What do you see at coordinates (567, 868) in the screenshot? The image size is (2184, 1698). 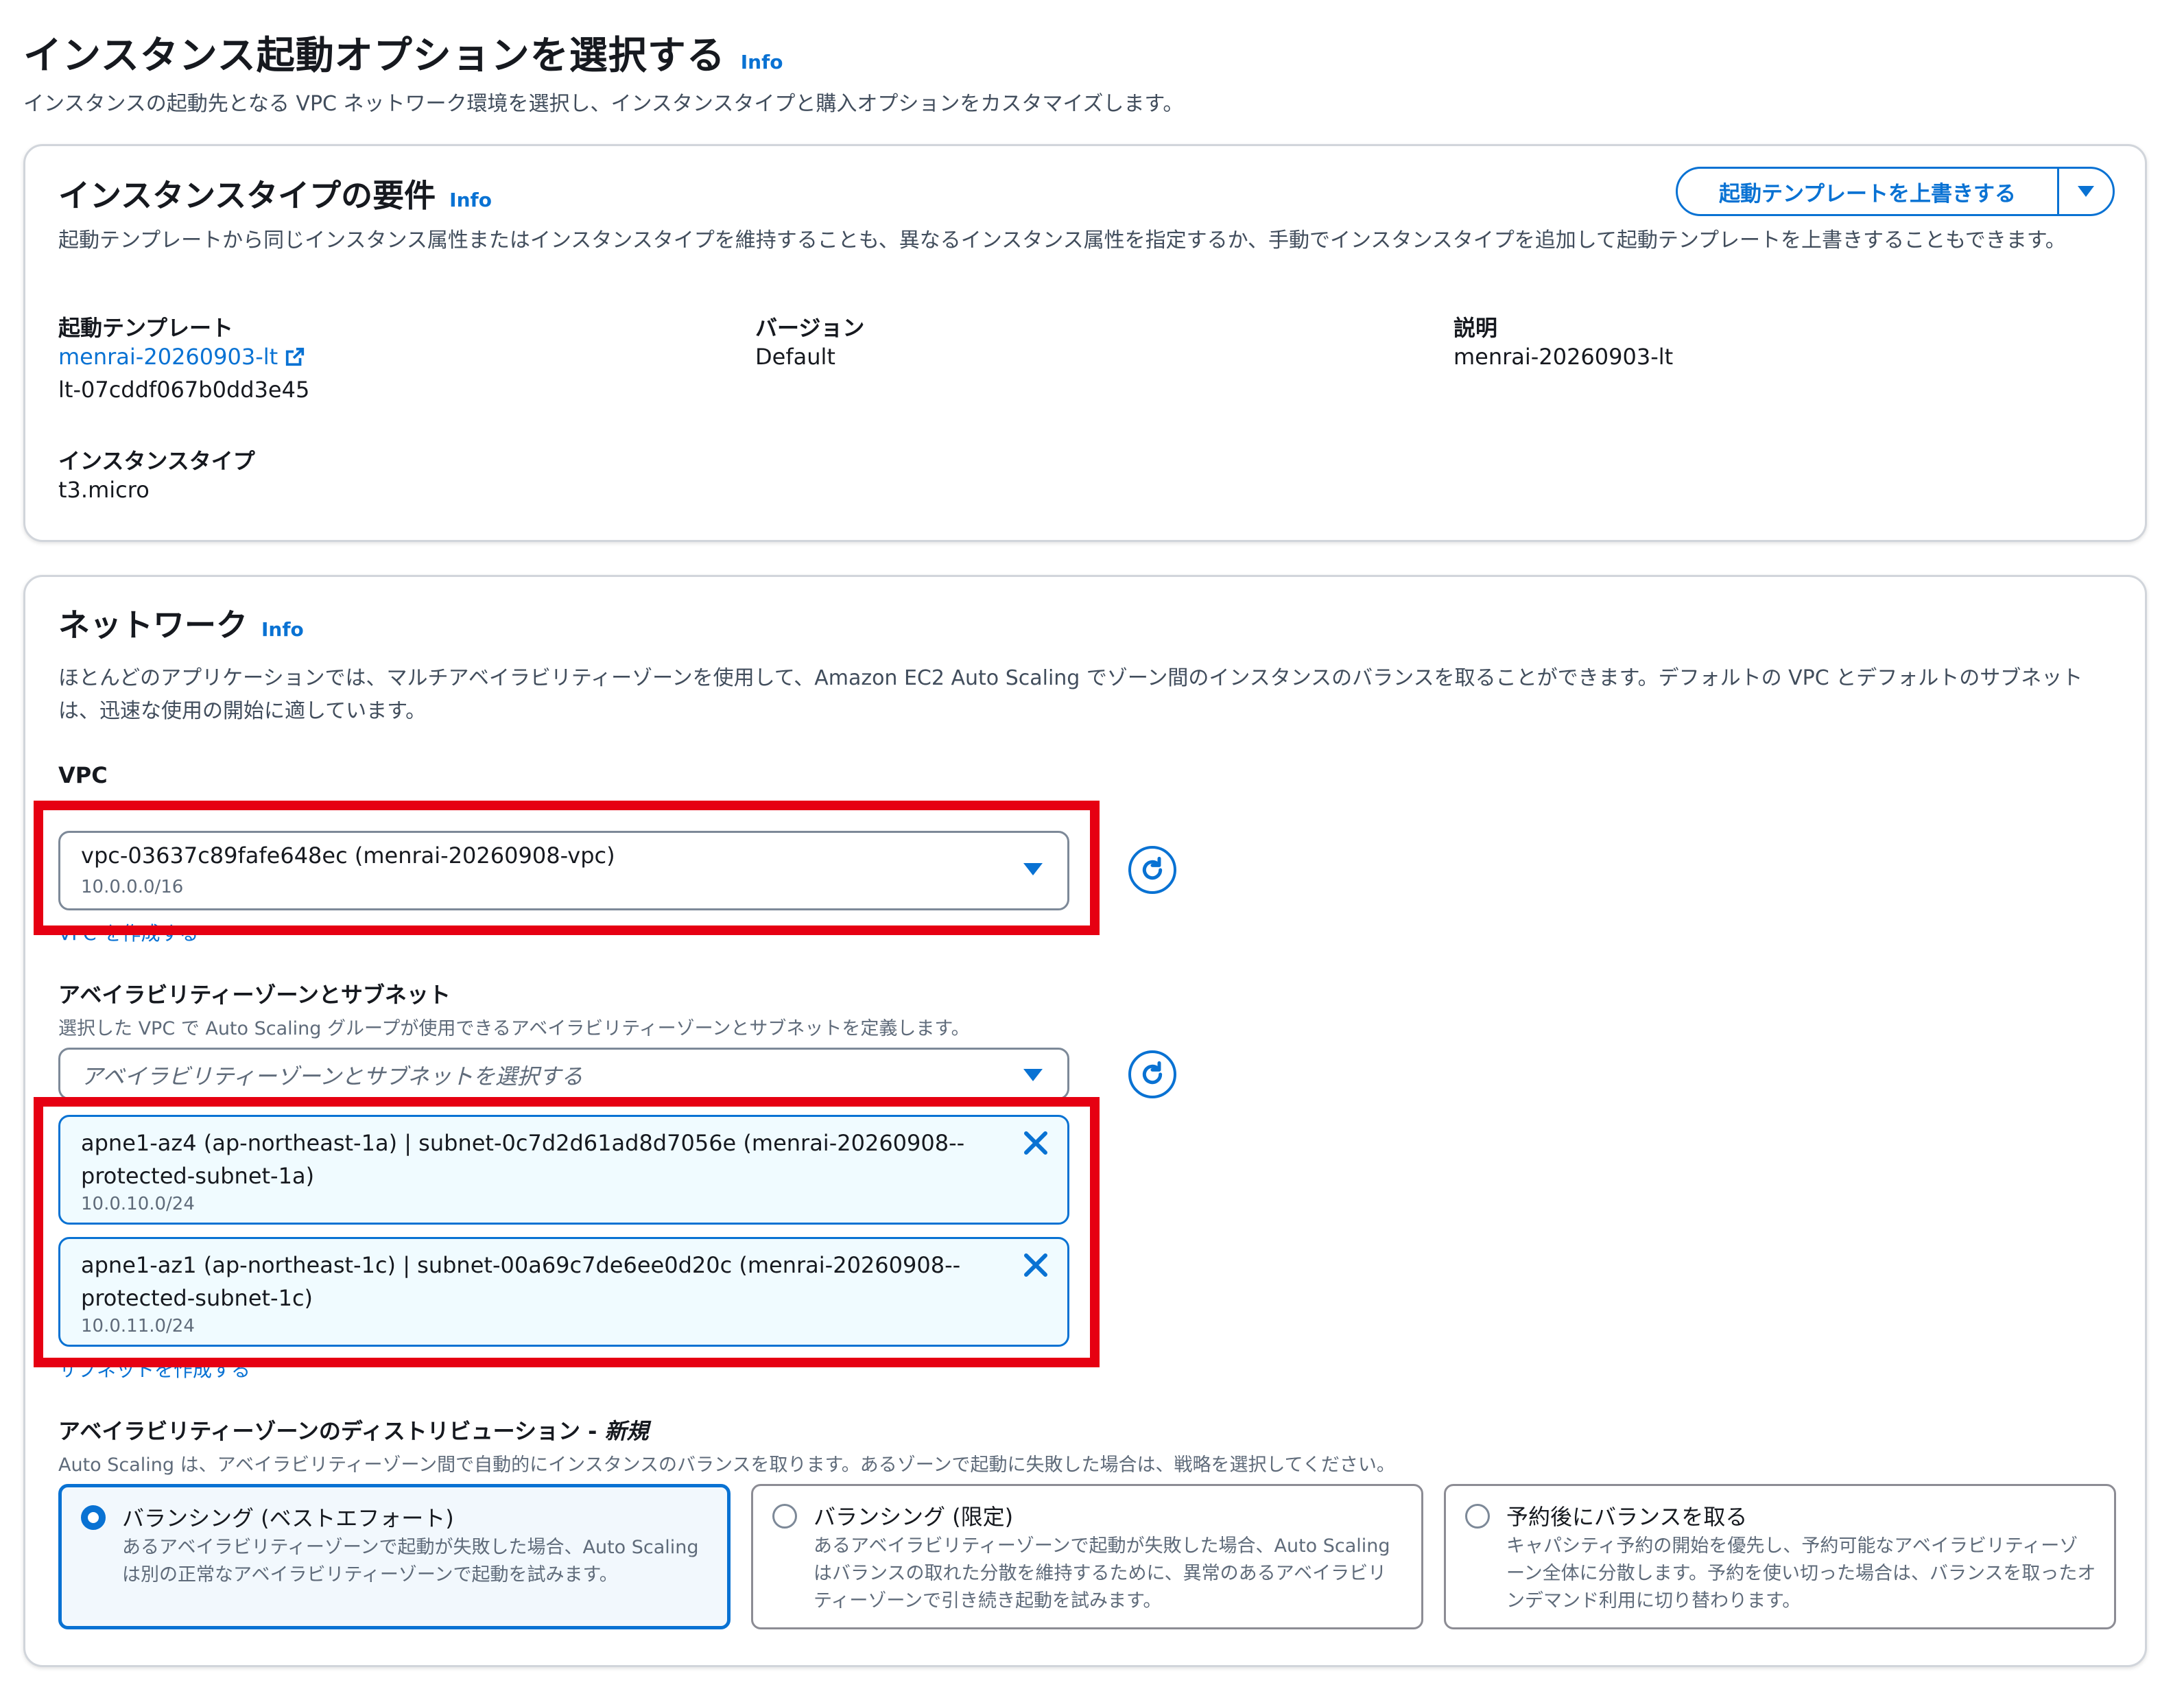 I see `vpc-highlight-box` at bounding box center [567, 868].